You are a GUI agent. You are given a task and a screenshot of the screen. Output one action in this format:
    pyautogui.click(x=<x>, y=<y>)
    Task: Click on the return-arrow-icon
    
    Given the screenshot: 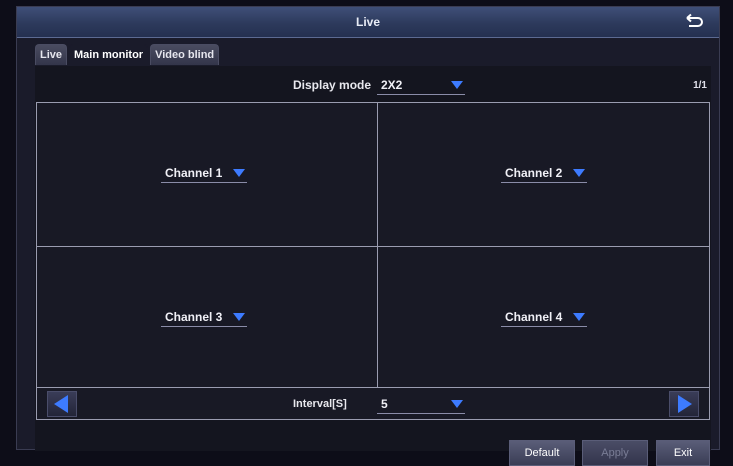 What is the action you would take?
    pyautogui.click(x=694, y=20)
    